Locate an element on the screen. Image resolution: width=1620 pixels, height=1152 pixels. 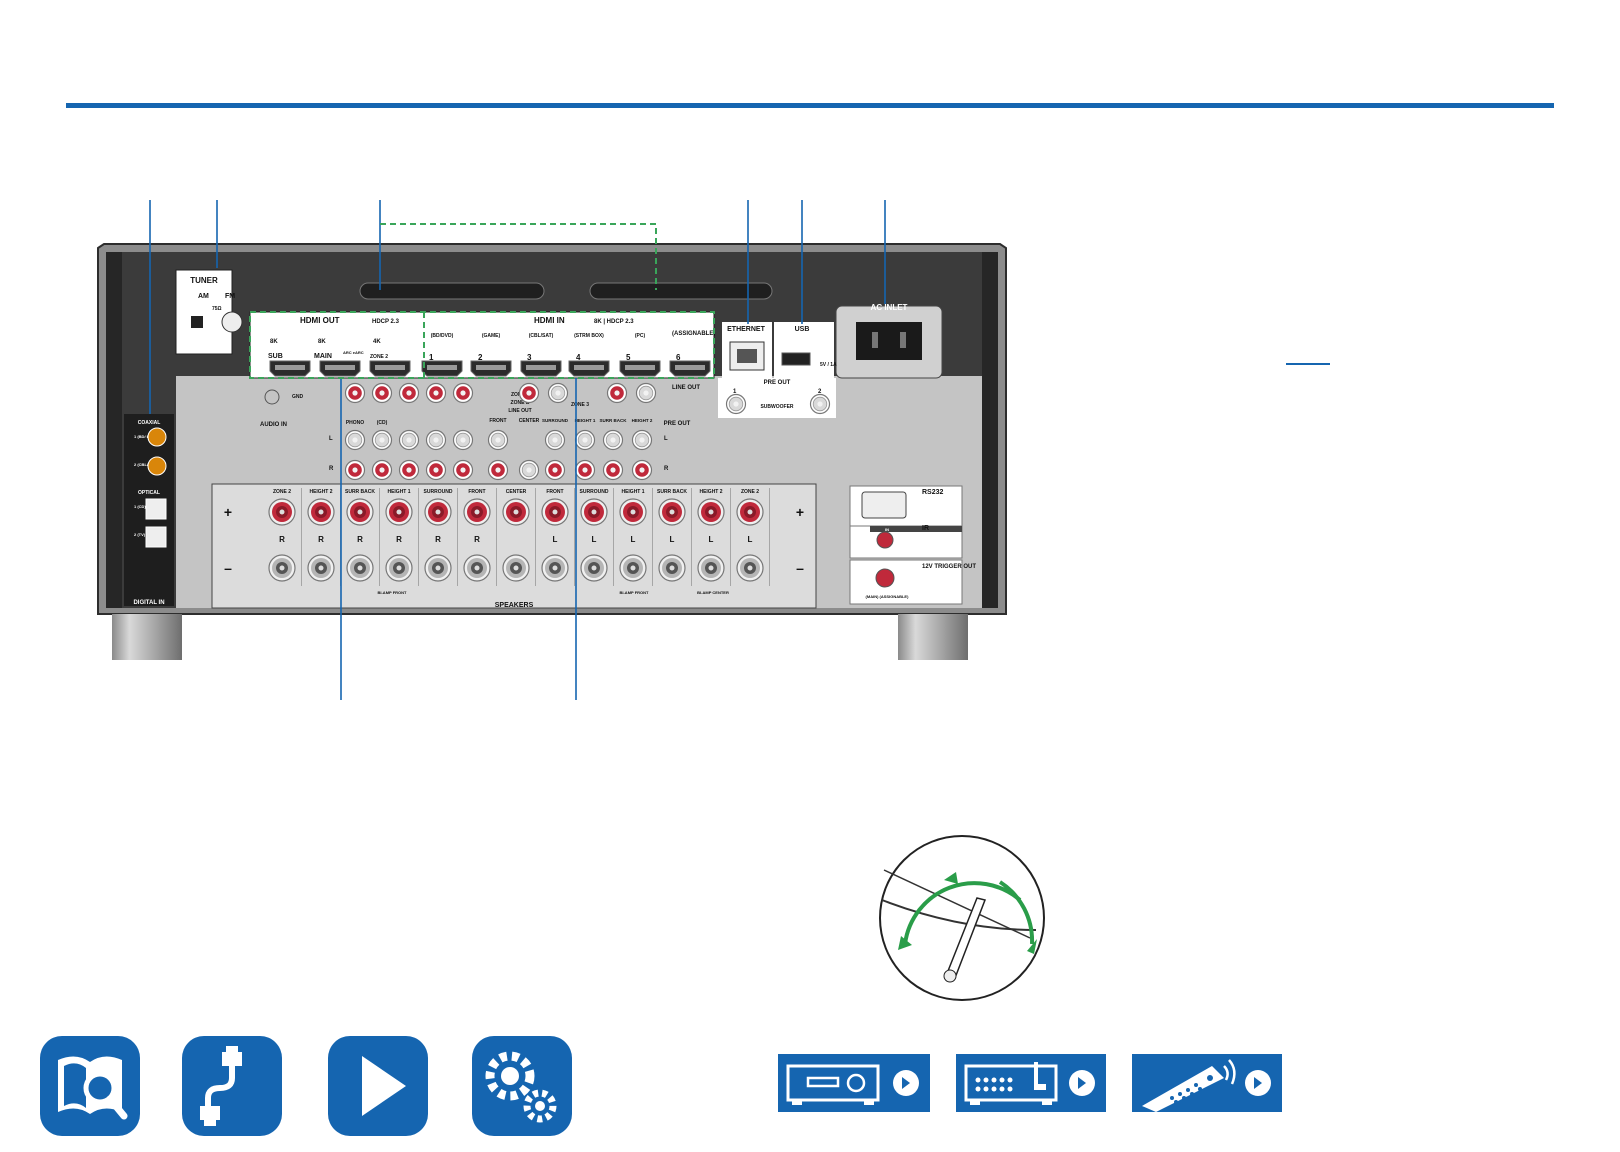
preout-height1-label: HEIGHT 1 is located at coordinates (585, 420).